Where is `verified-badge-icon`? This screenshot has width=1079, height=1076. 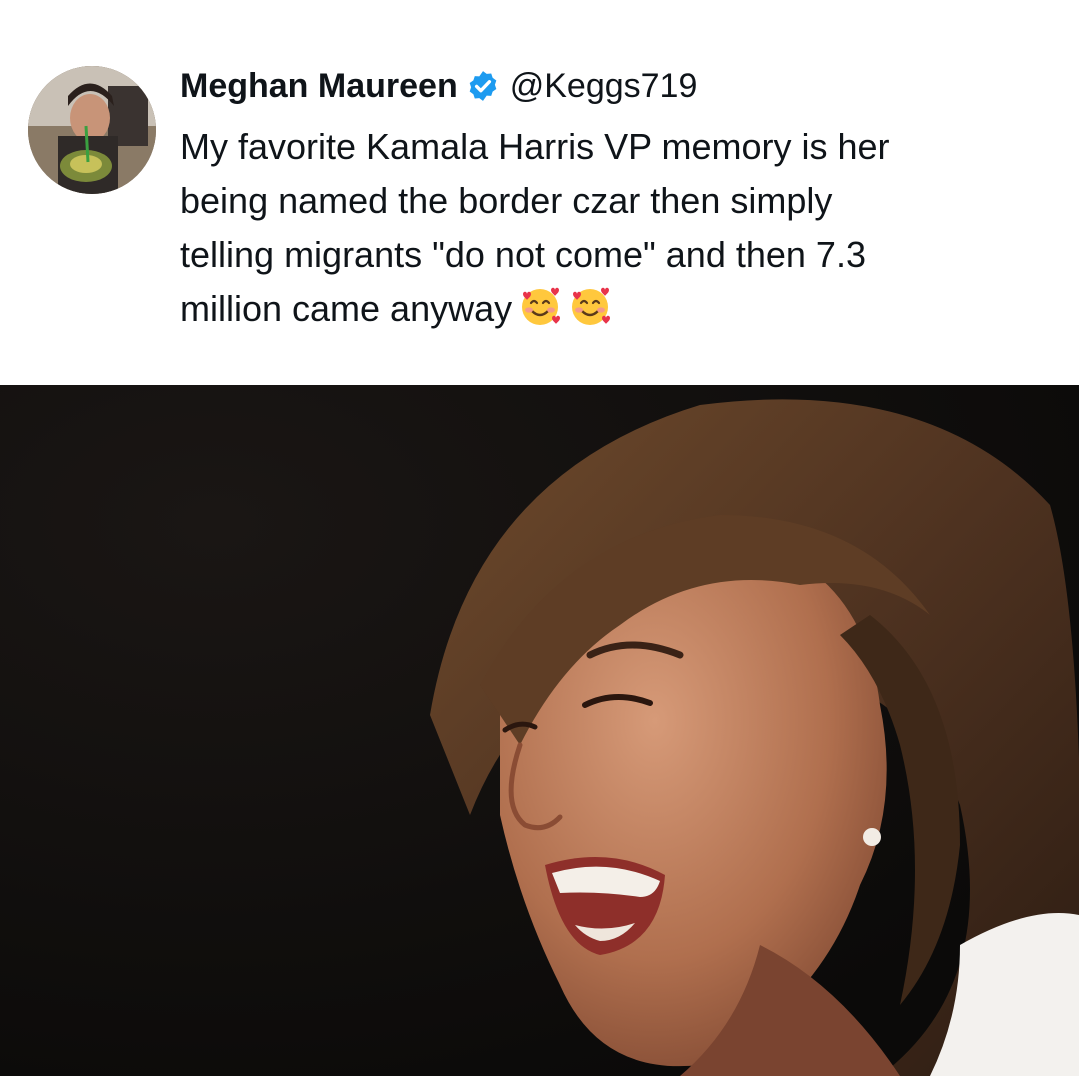 verified-badge-icon is located at coordinates (483, 86).